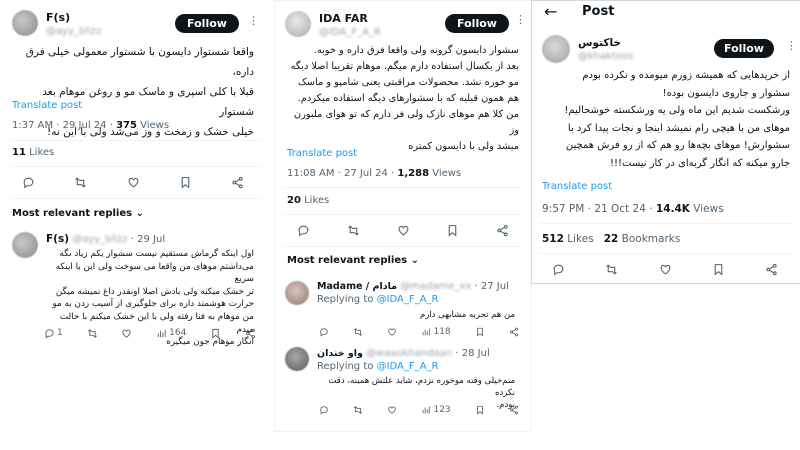  Describe the element at coordinates (342, 173) in the screenshot. I see `post-time: 11:08 AM · 27 Jul 24 ·` at that location.